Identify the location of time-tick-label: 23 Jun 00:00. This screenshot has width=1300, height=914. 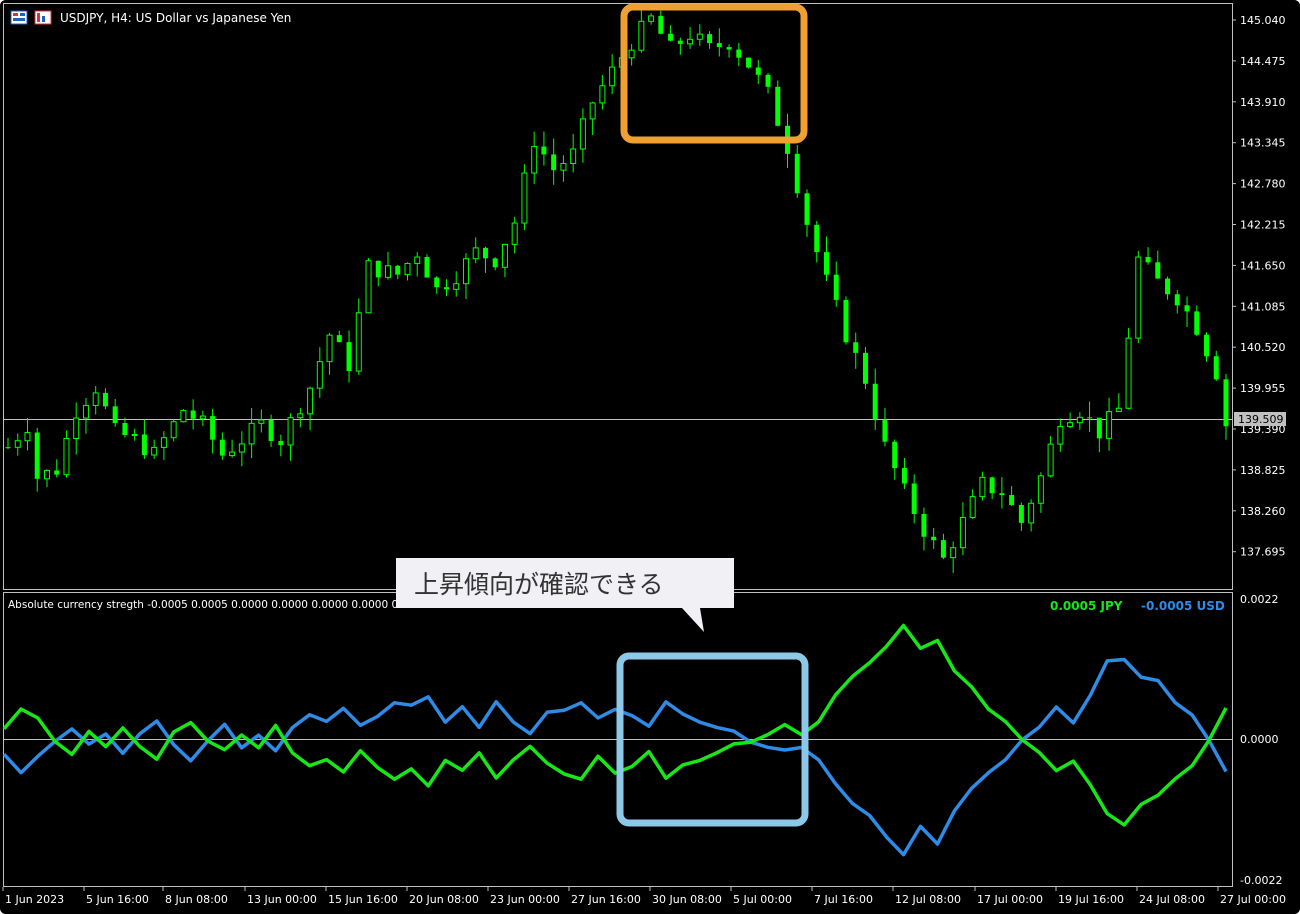
(525, 899).